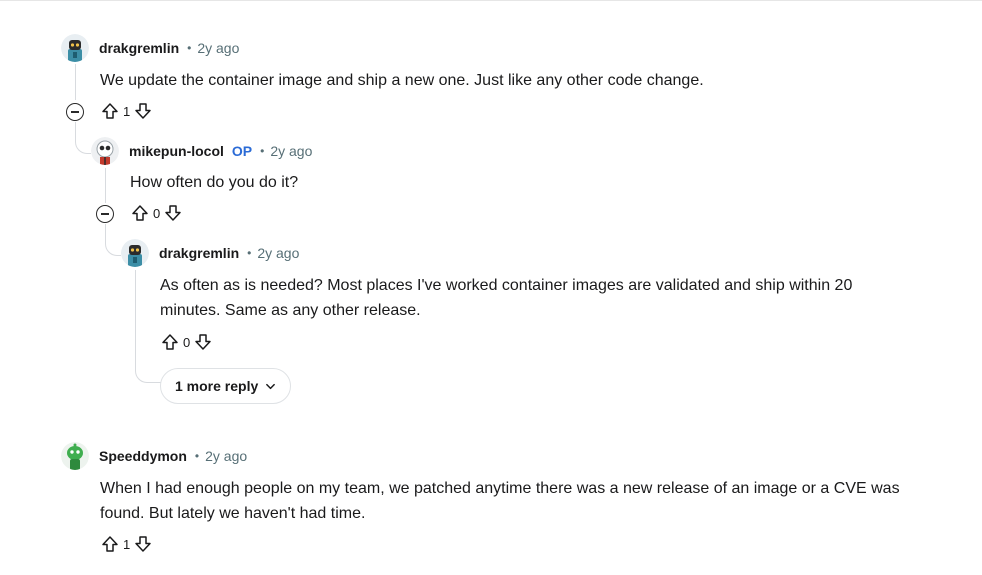 The height and width of the screenshot is (575, 982). I want to click on comment-header: Speeddymon • 2y ago, so click(154, 456).